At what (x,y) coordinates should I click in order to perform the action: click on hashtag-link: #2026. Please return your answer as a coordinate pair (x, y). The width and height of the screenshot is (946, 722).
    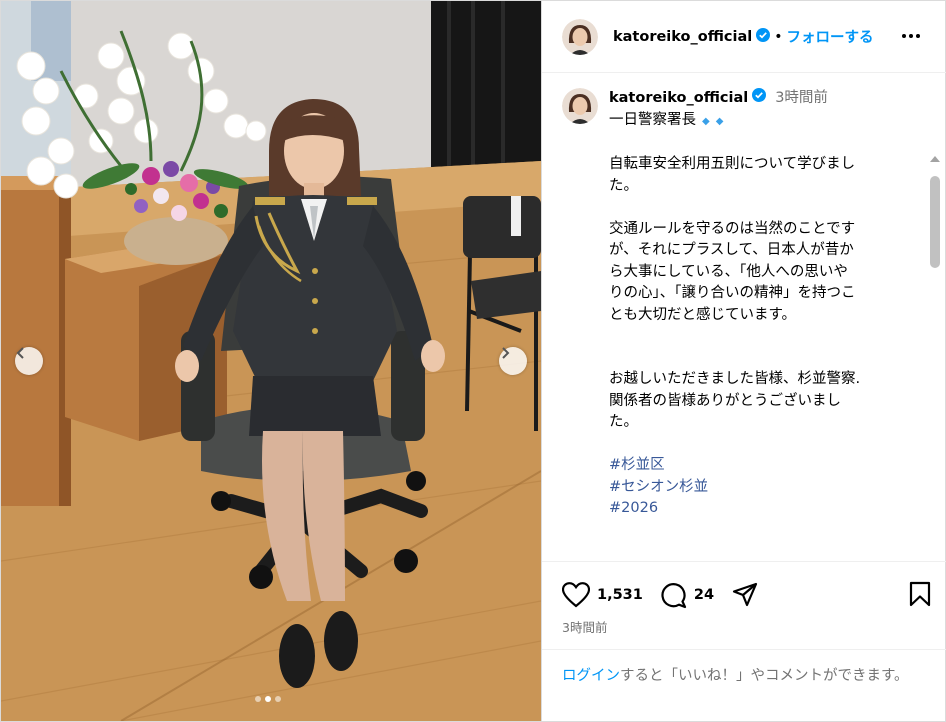
    Looking at the image, I should click on (764, 509).